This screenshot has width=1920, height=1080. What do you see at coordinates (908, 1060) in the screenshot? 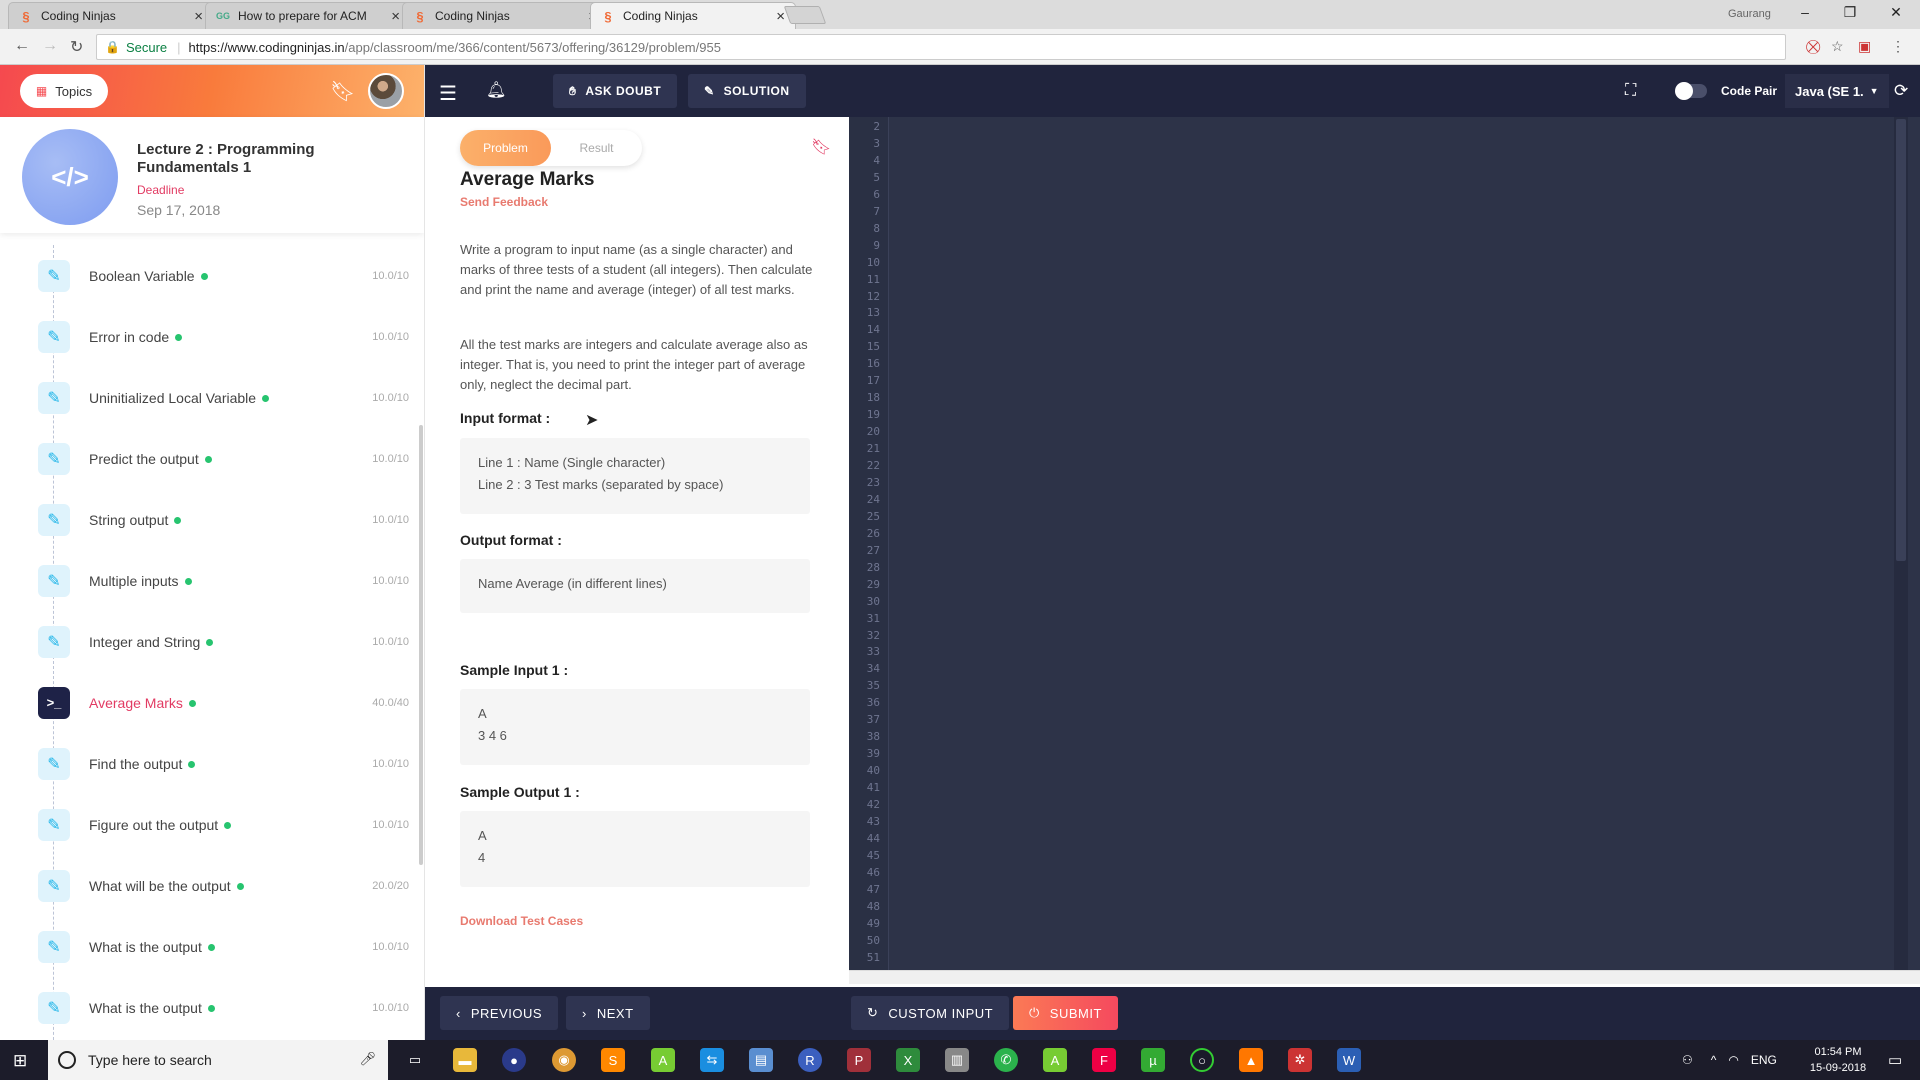
I see `excel-icon: X` at bounding box center [908, 1060].